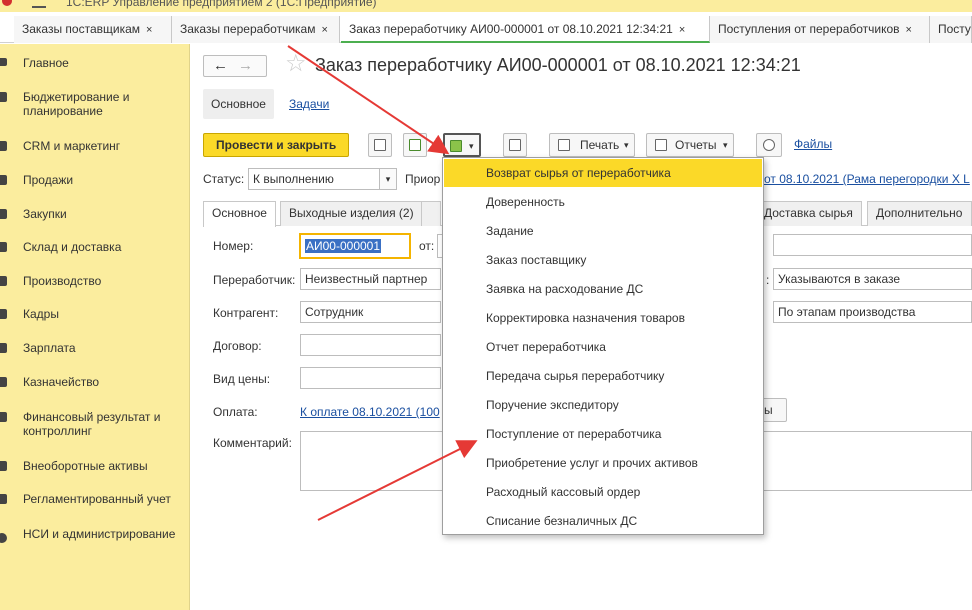  Describe the element at coordinates (355, 246) in the screenshot. I see `number-field: АИ00-000001` at that location.